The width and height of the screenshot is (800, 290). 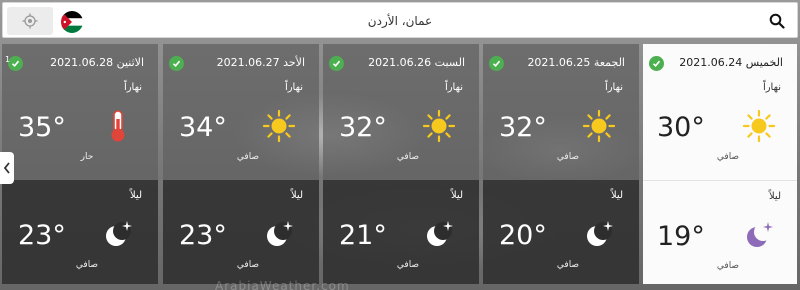 I want to click on date-label: الخميس 2021.06.24, so click(x=731, y=62).